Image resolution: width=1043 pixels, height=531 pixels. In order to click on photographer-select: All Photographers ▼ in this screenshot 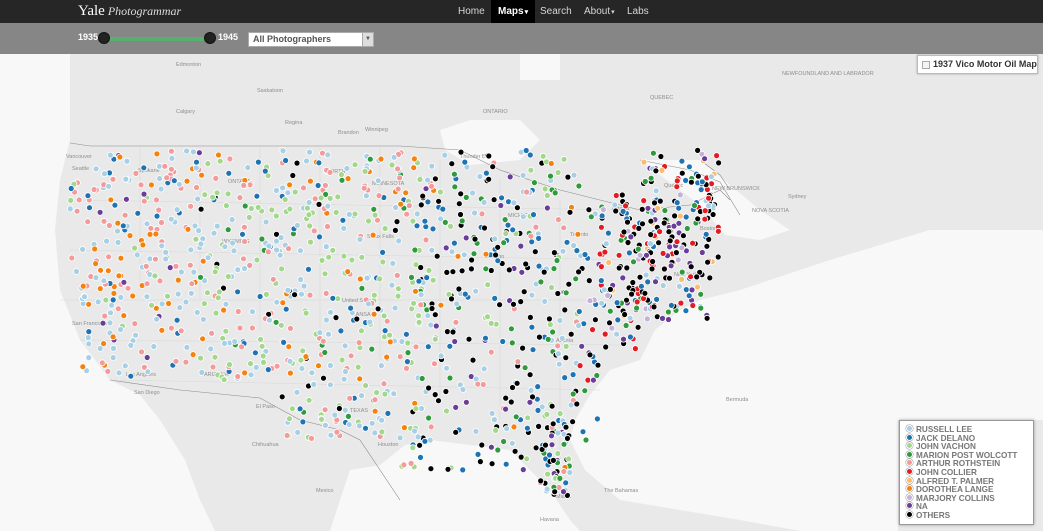, I will do `click(311, 39)`.